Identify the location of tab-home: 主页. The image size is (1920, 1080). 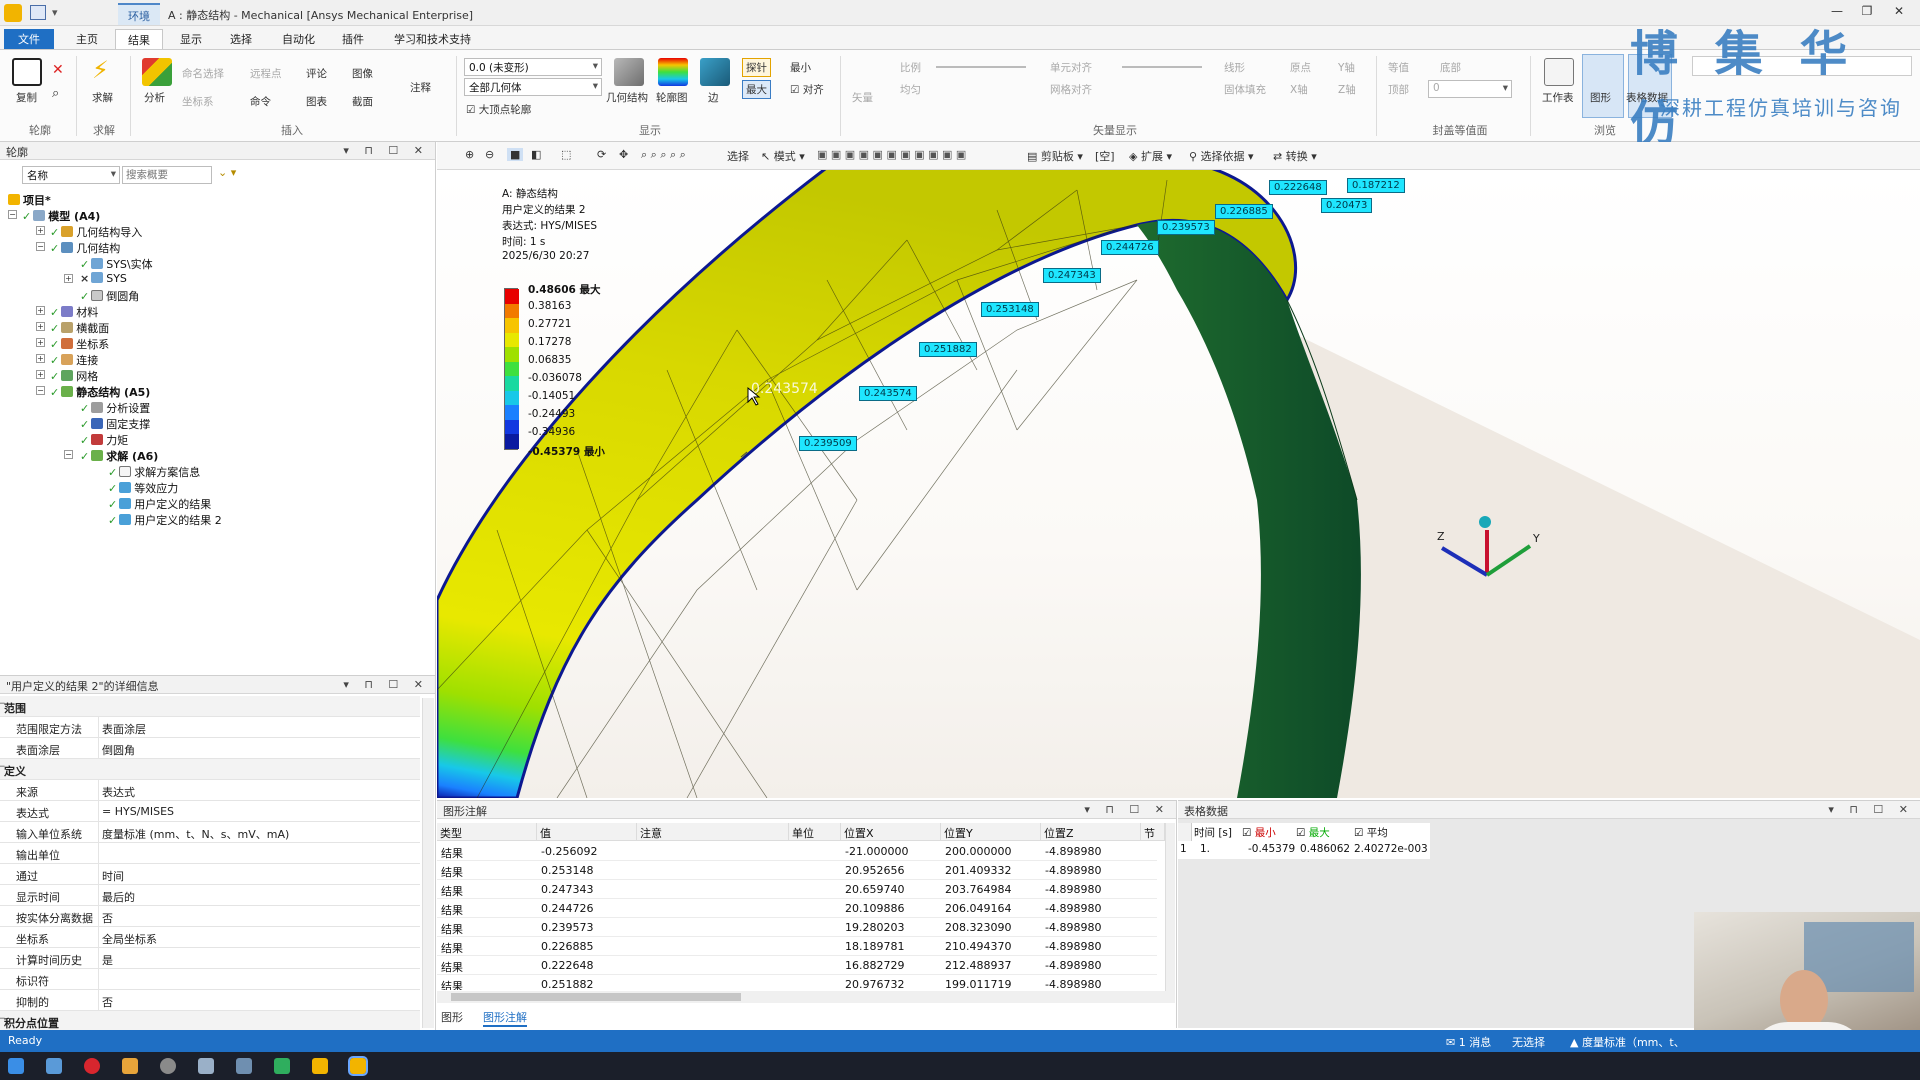
(87, 39).